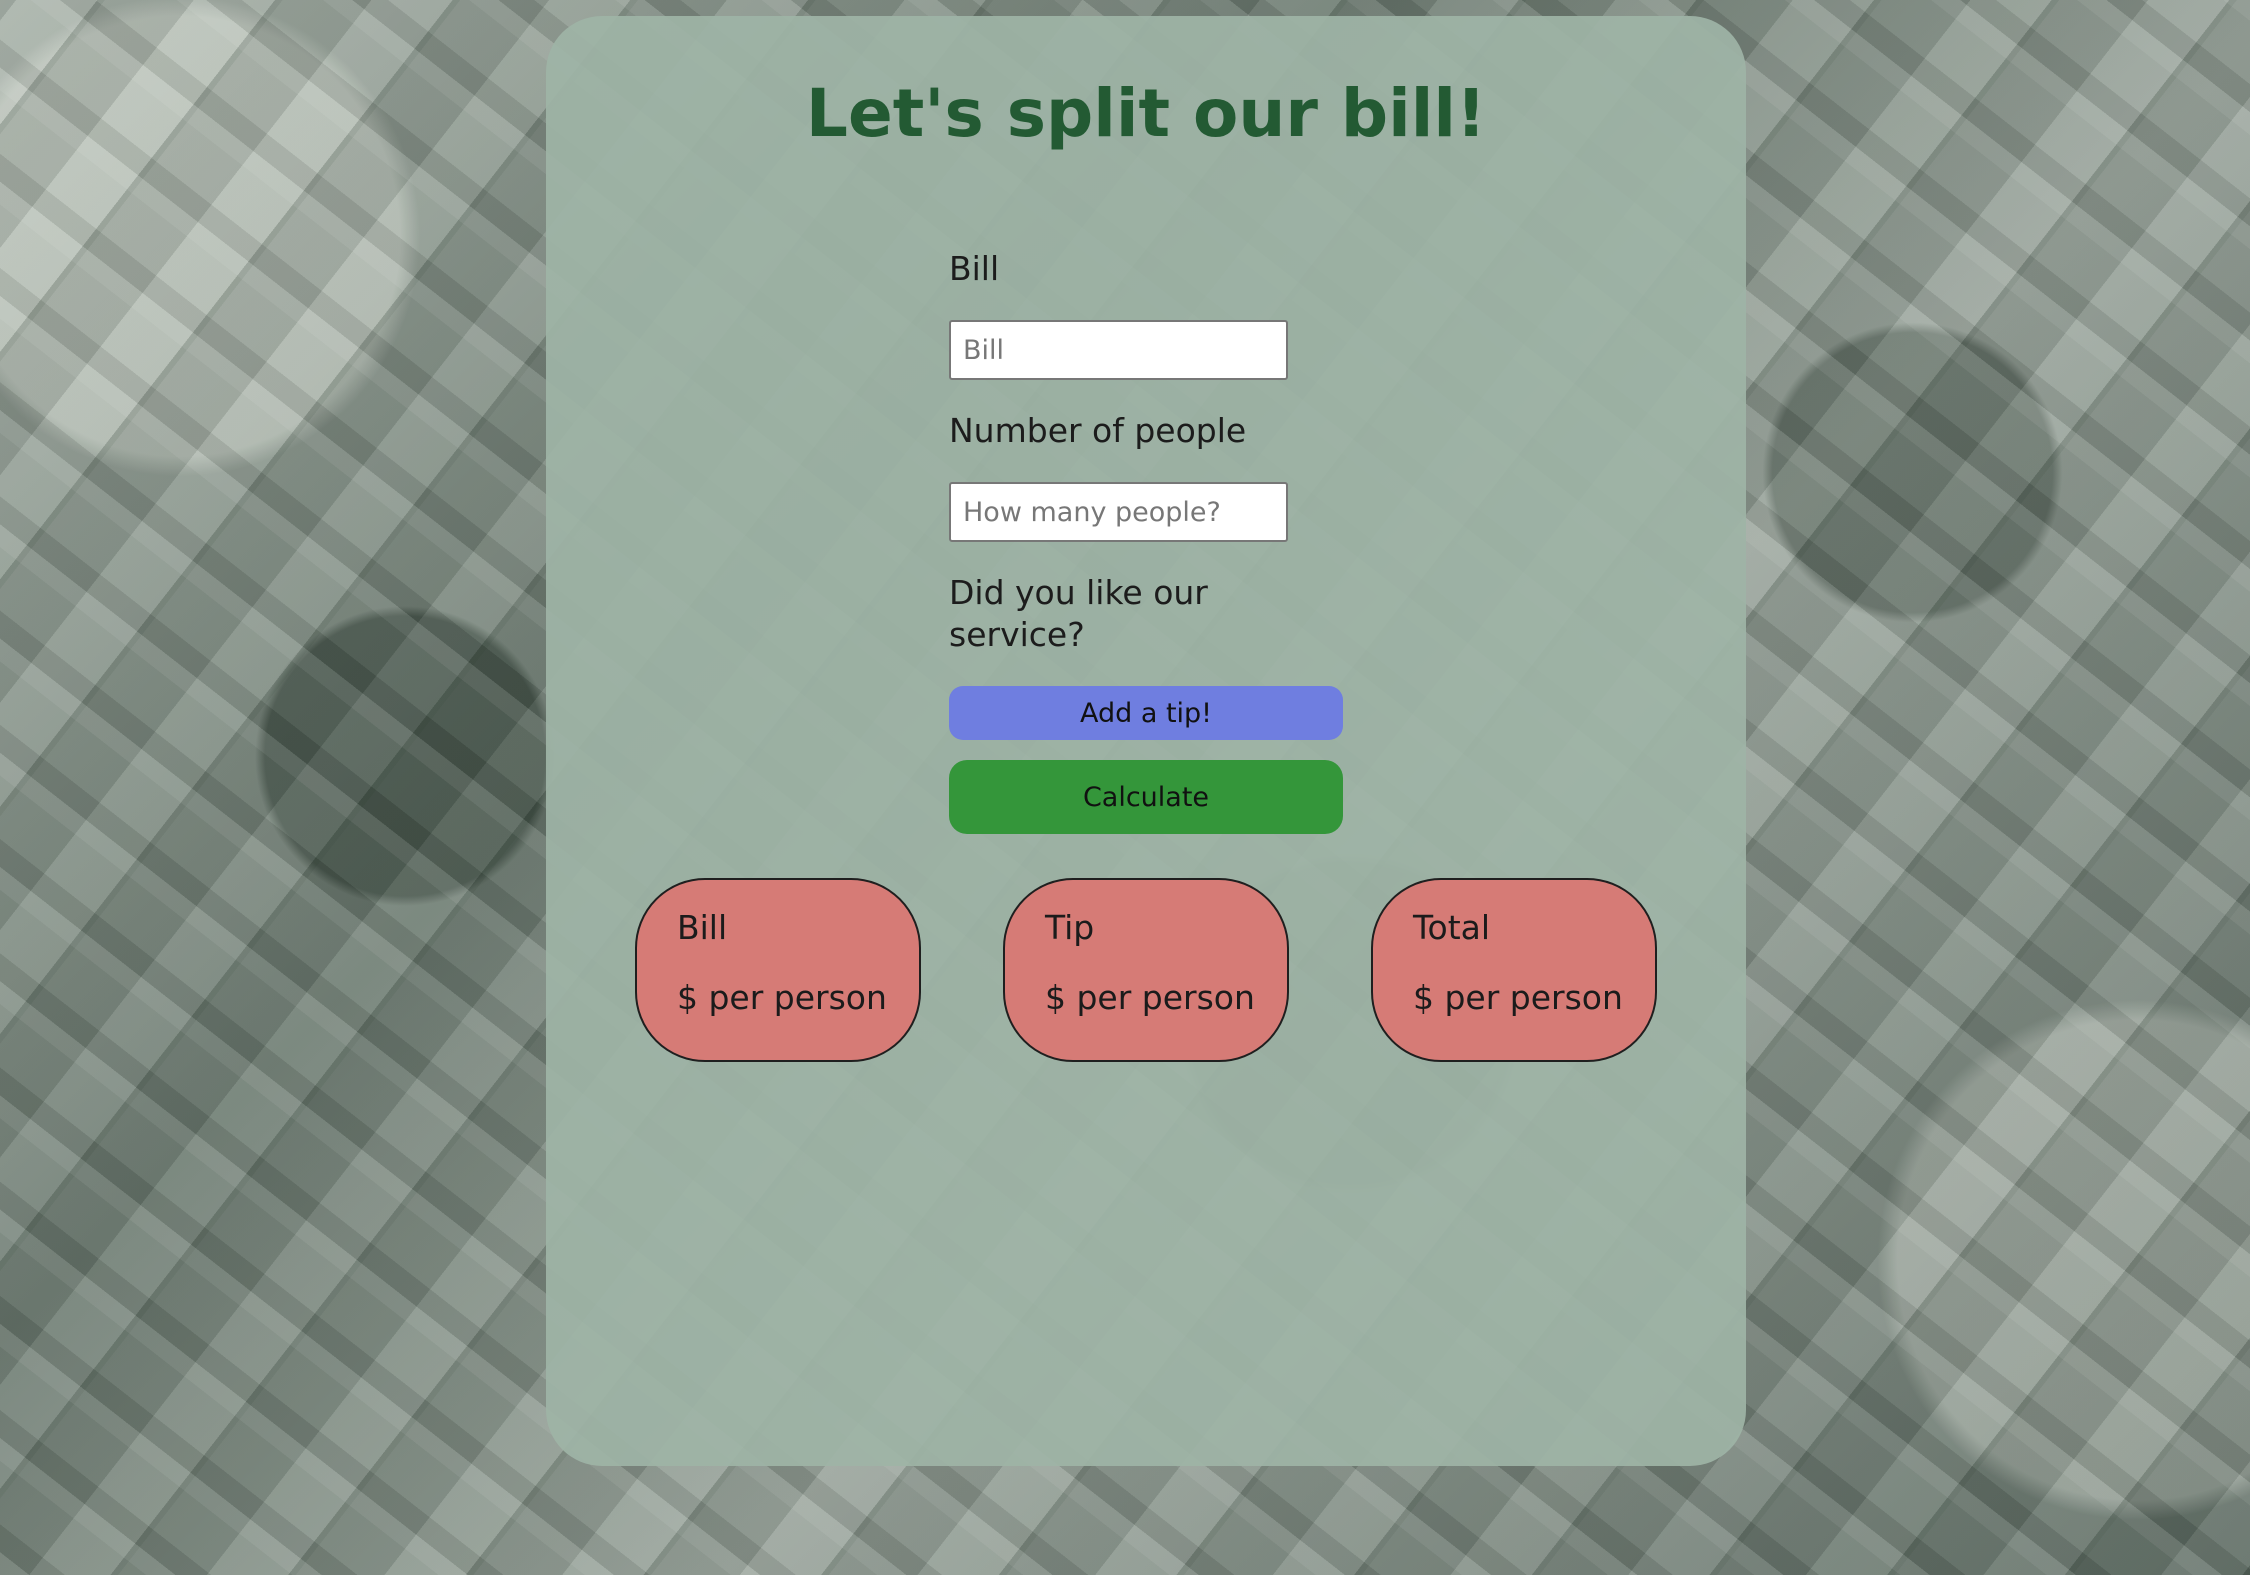  I want to click on result-label: Tip, so click(1070, 927).